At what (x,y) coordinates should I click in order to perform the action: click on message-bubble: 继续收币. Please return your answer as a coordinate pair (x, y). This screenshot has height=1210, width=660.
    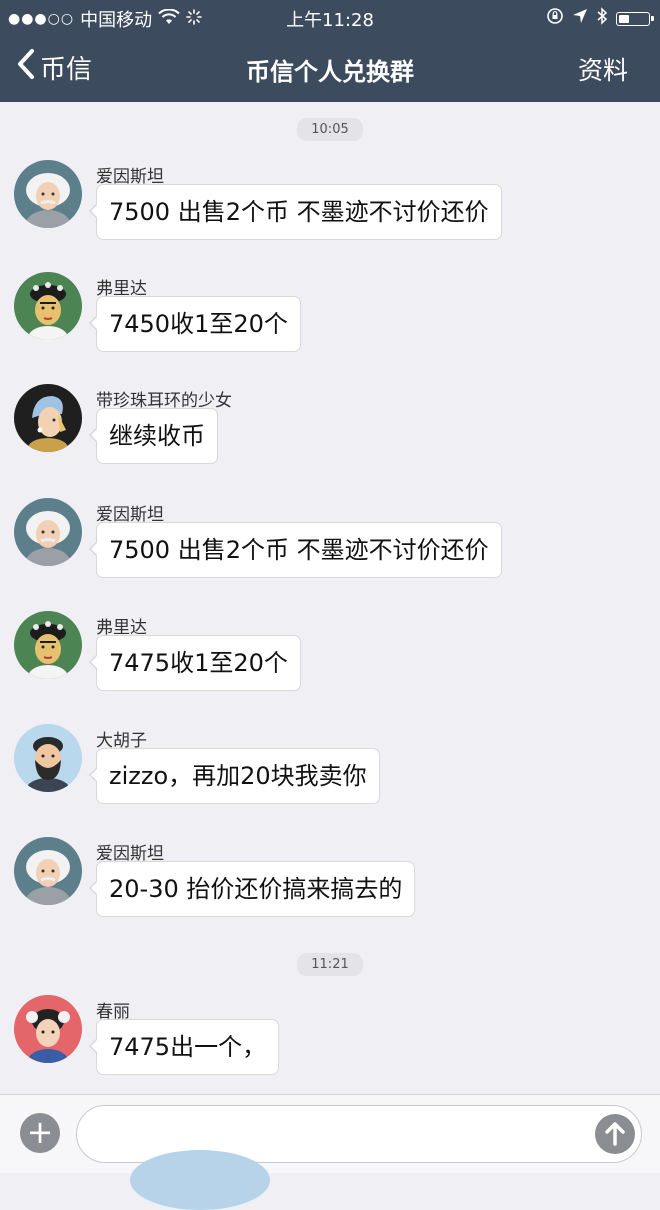
    Looking at the image, I should click on (153, 436).